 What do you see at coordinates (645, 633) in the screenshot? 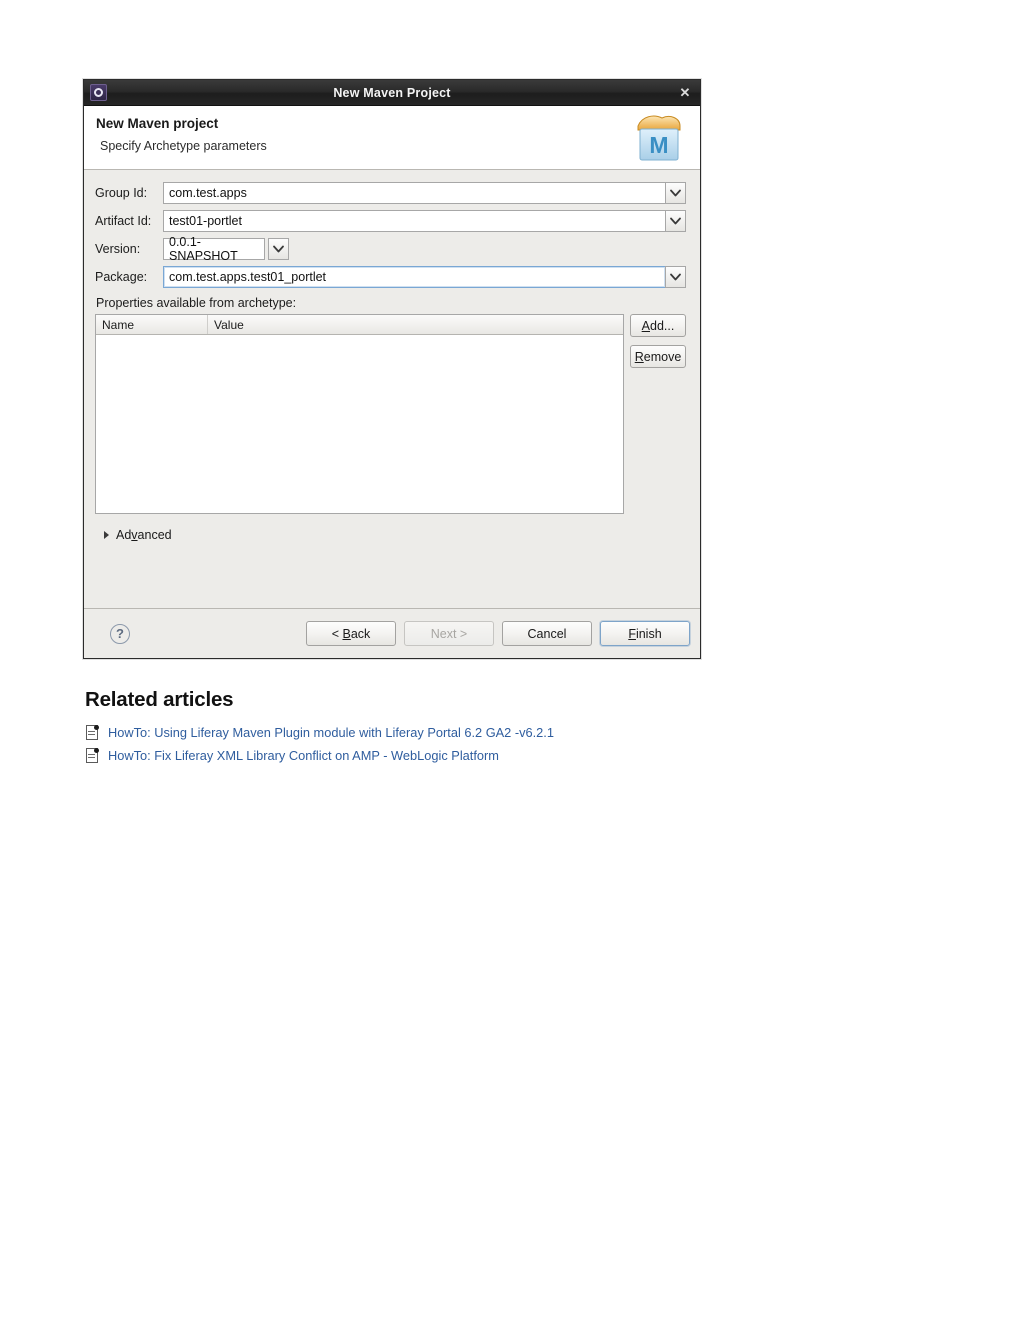
I see `finish-button: Finish` at bounding box center [645, 633].